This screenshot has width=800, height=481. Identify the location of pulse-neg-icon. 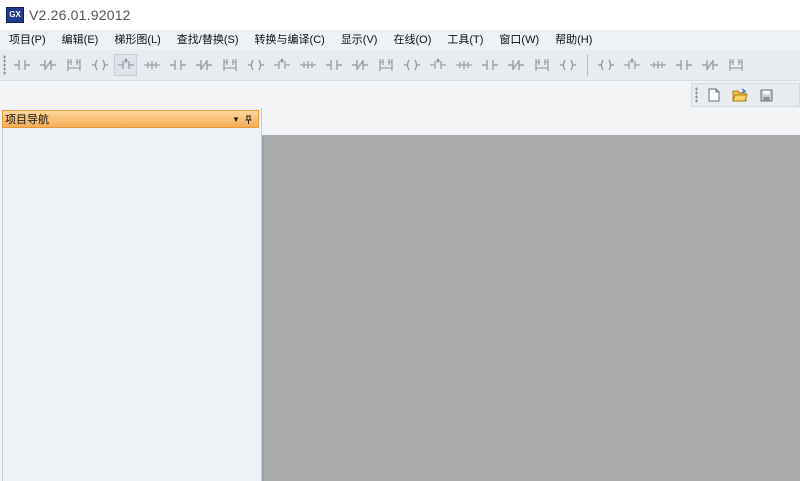
(359, 65).